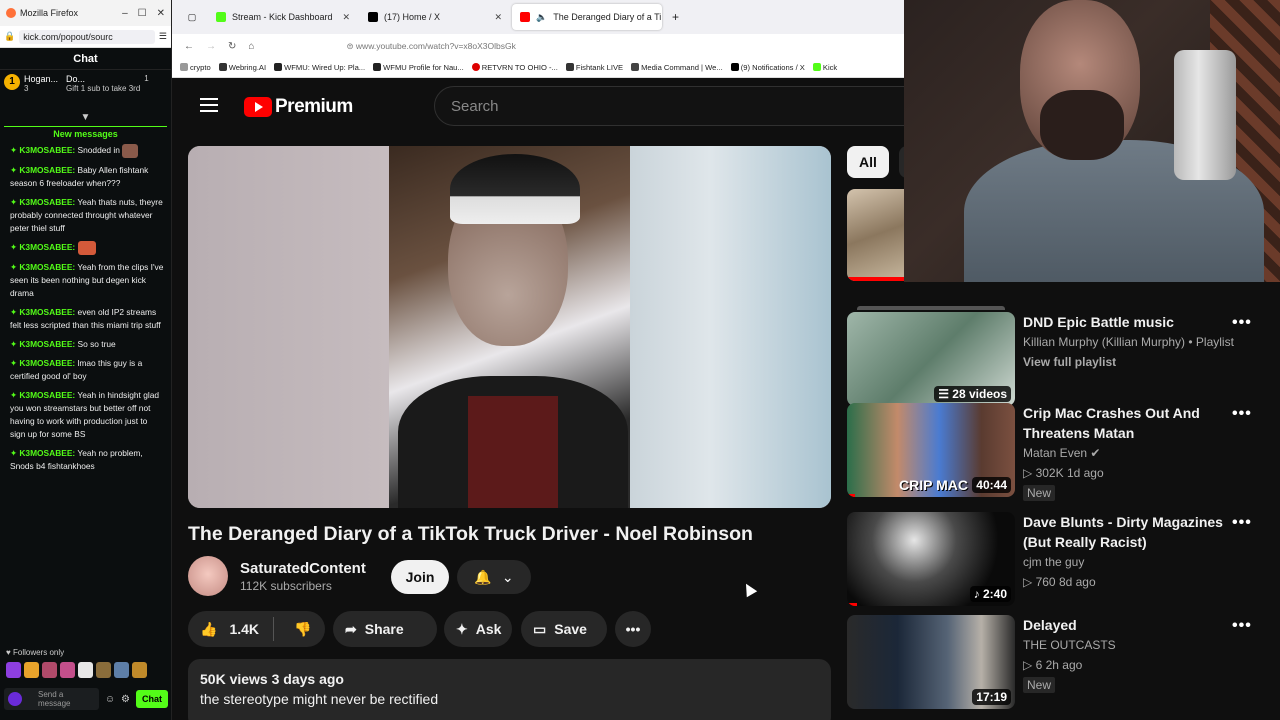  I want to click on youtube-logo: Premium, so click(298, 107).